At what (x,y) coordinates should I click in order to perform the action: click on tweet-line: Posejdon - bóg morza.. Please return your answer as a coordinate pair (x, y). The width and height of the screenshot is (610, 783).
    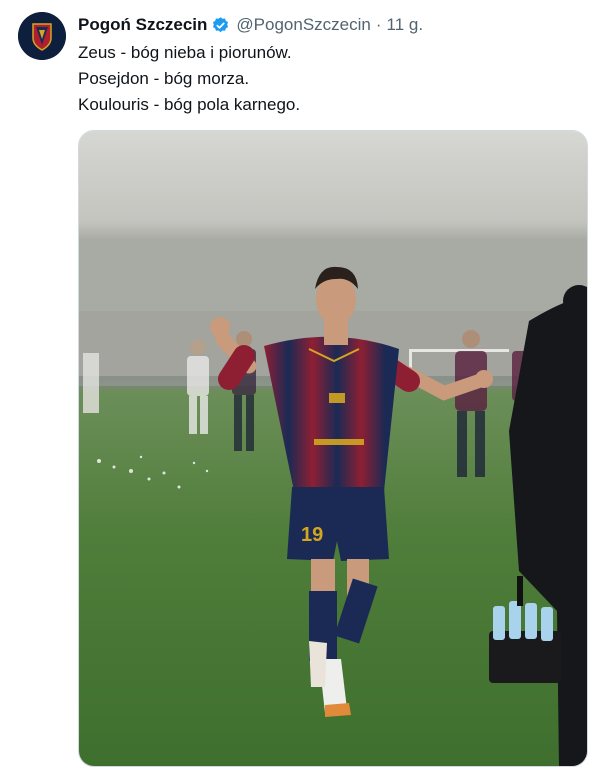
    Looking at the image, I should click on (164, 78).